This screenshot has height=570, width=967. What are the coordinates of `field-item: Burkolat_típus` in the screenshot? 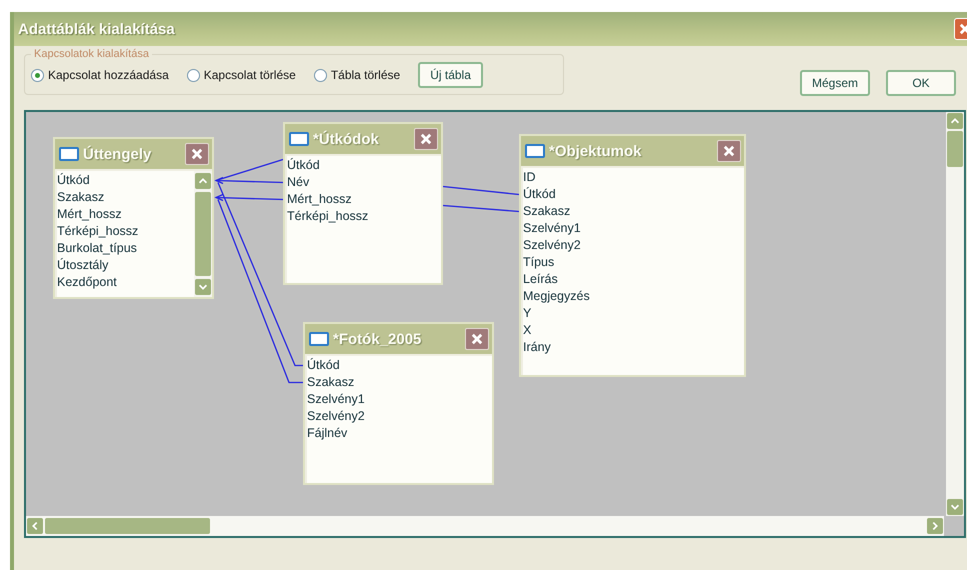 It's located at (125, 248).